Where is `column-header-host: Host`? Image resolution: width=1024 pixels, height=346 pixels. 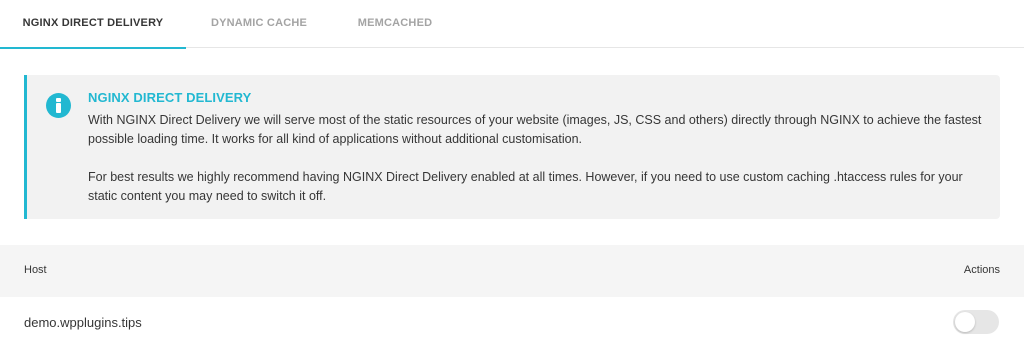 column-header-host: Host is located at coordinates (35, 270).